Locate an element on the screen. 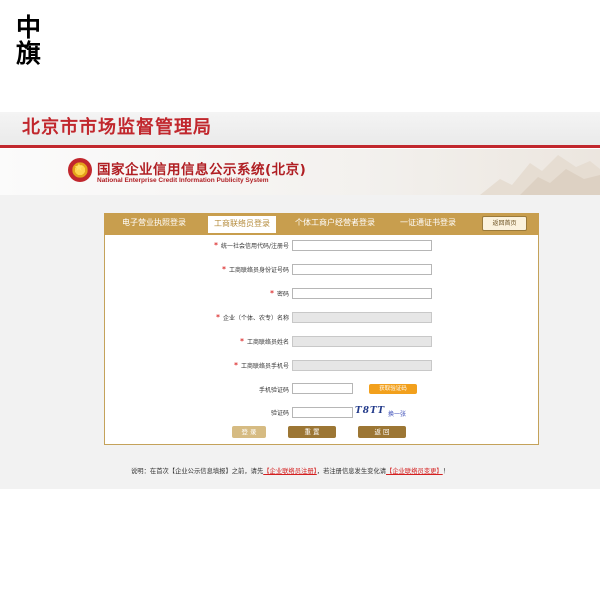 Image resolution: width=600 pixels, height=600 pixels. note-middle: ，若注册信息发生变化请 is located at coordinates (351, 471).